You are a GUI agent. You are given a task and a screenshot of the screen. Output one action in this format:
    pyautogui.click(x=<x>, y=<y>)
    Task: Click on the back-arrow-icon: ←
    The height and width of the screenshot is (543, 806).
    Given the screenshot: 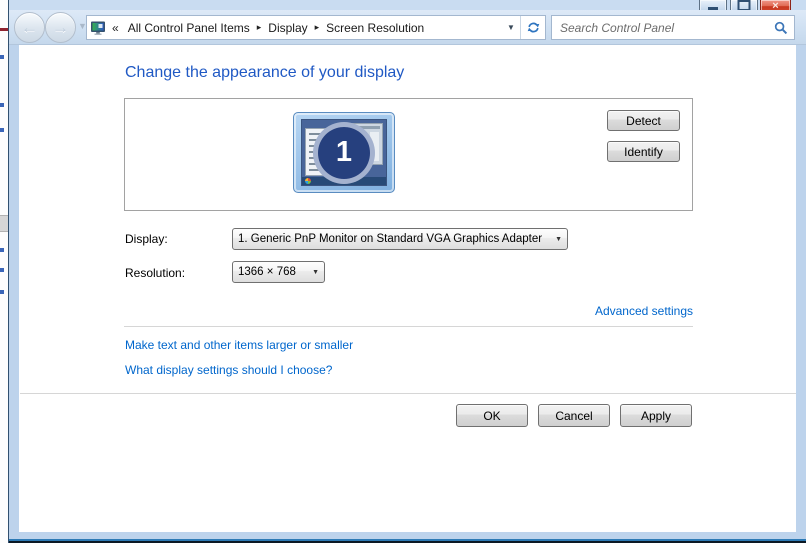 What is the action you would take?
    pyautogui.click(x=29, y=27)
    